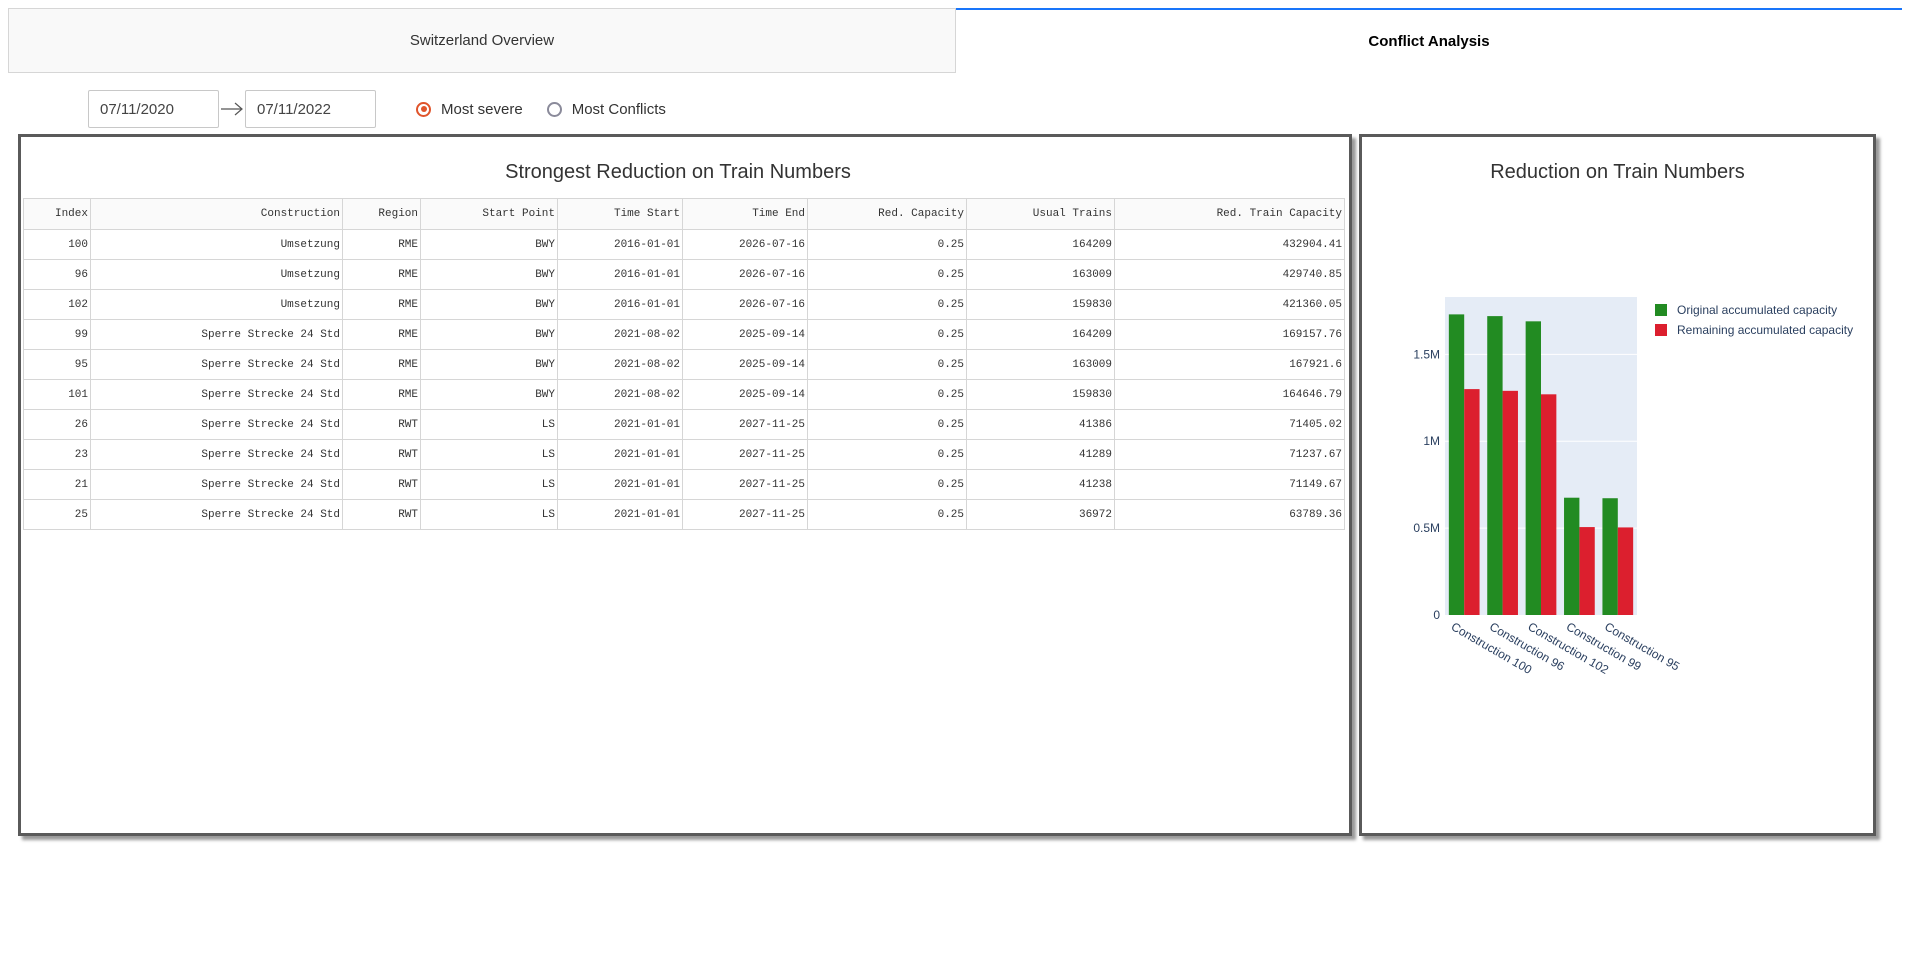  I want to click on table-cell: 41238, so click(1040, 484).